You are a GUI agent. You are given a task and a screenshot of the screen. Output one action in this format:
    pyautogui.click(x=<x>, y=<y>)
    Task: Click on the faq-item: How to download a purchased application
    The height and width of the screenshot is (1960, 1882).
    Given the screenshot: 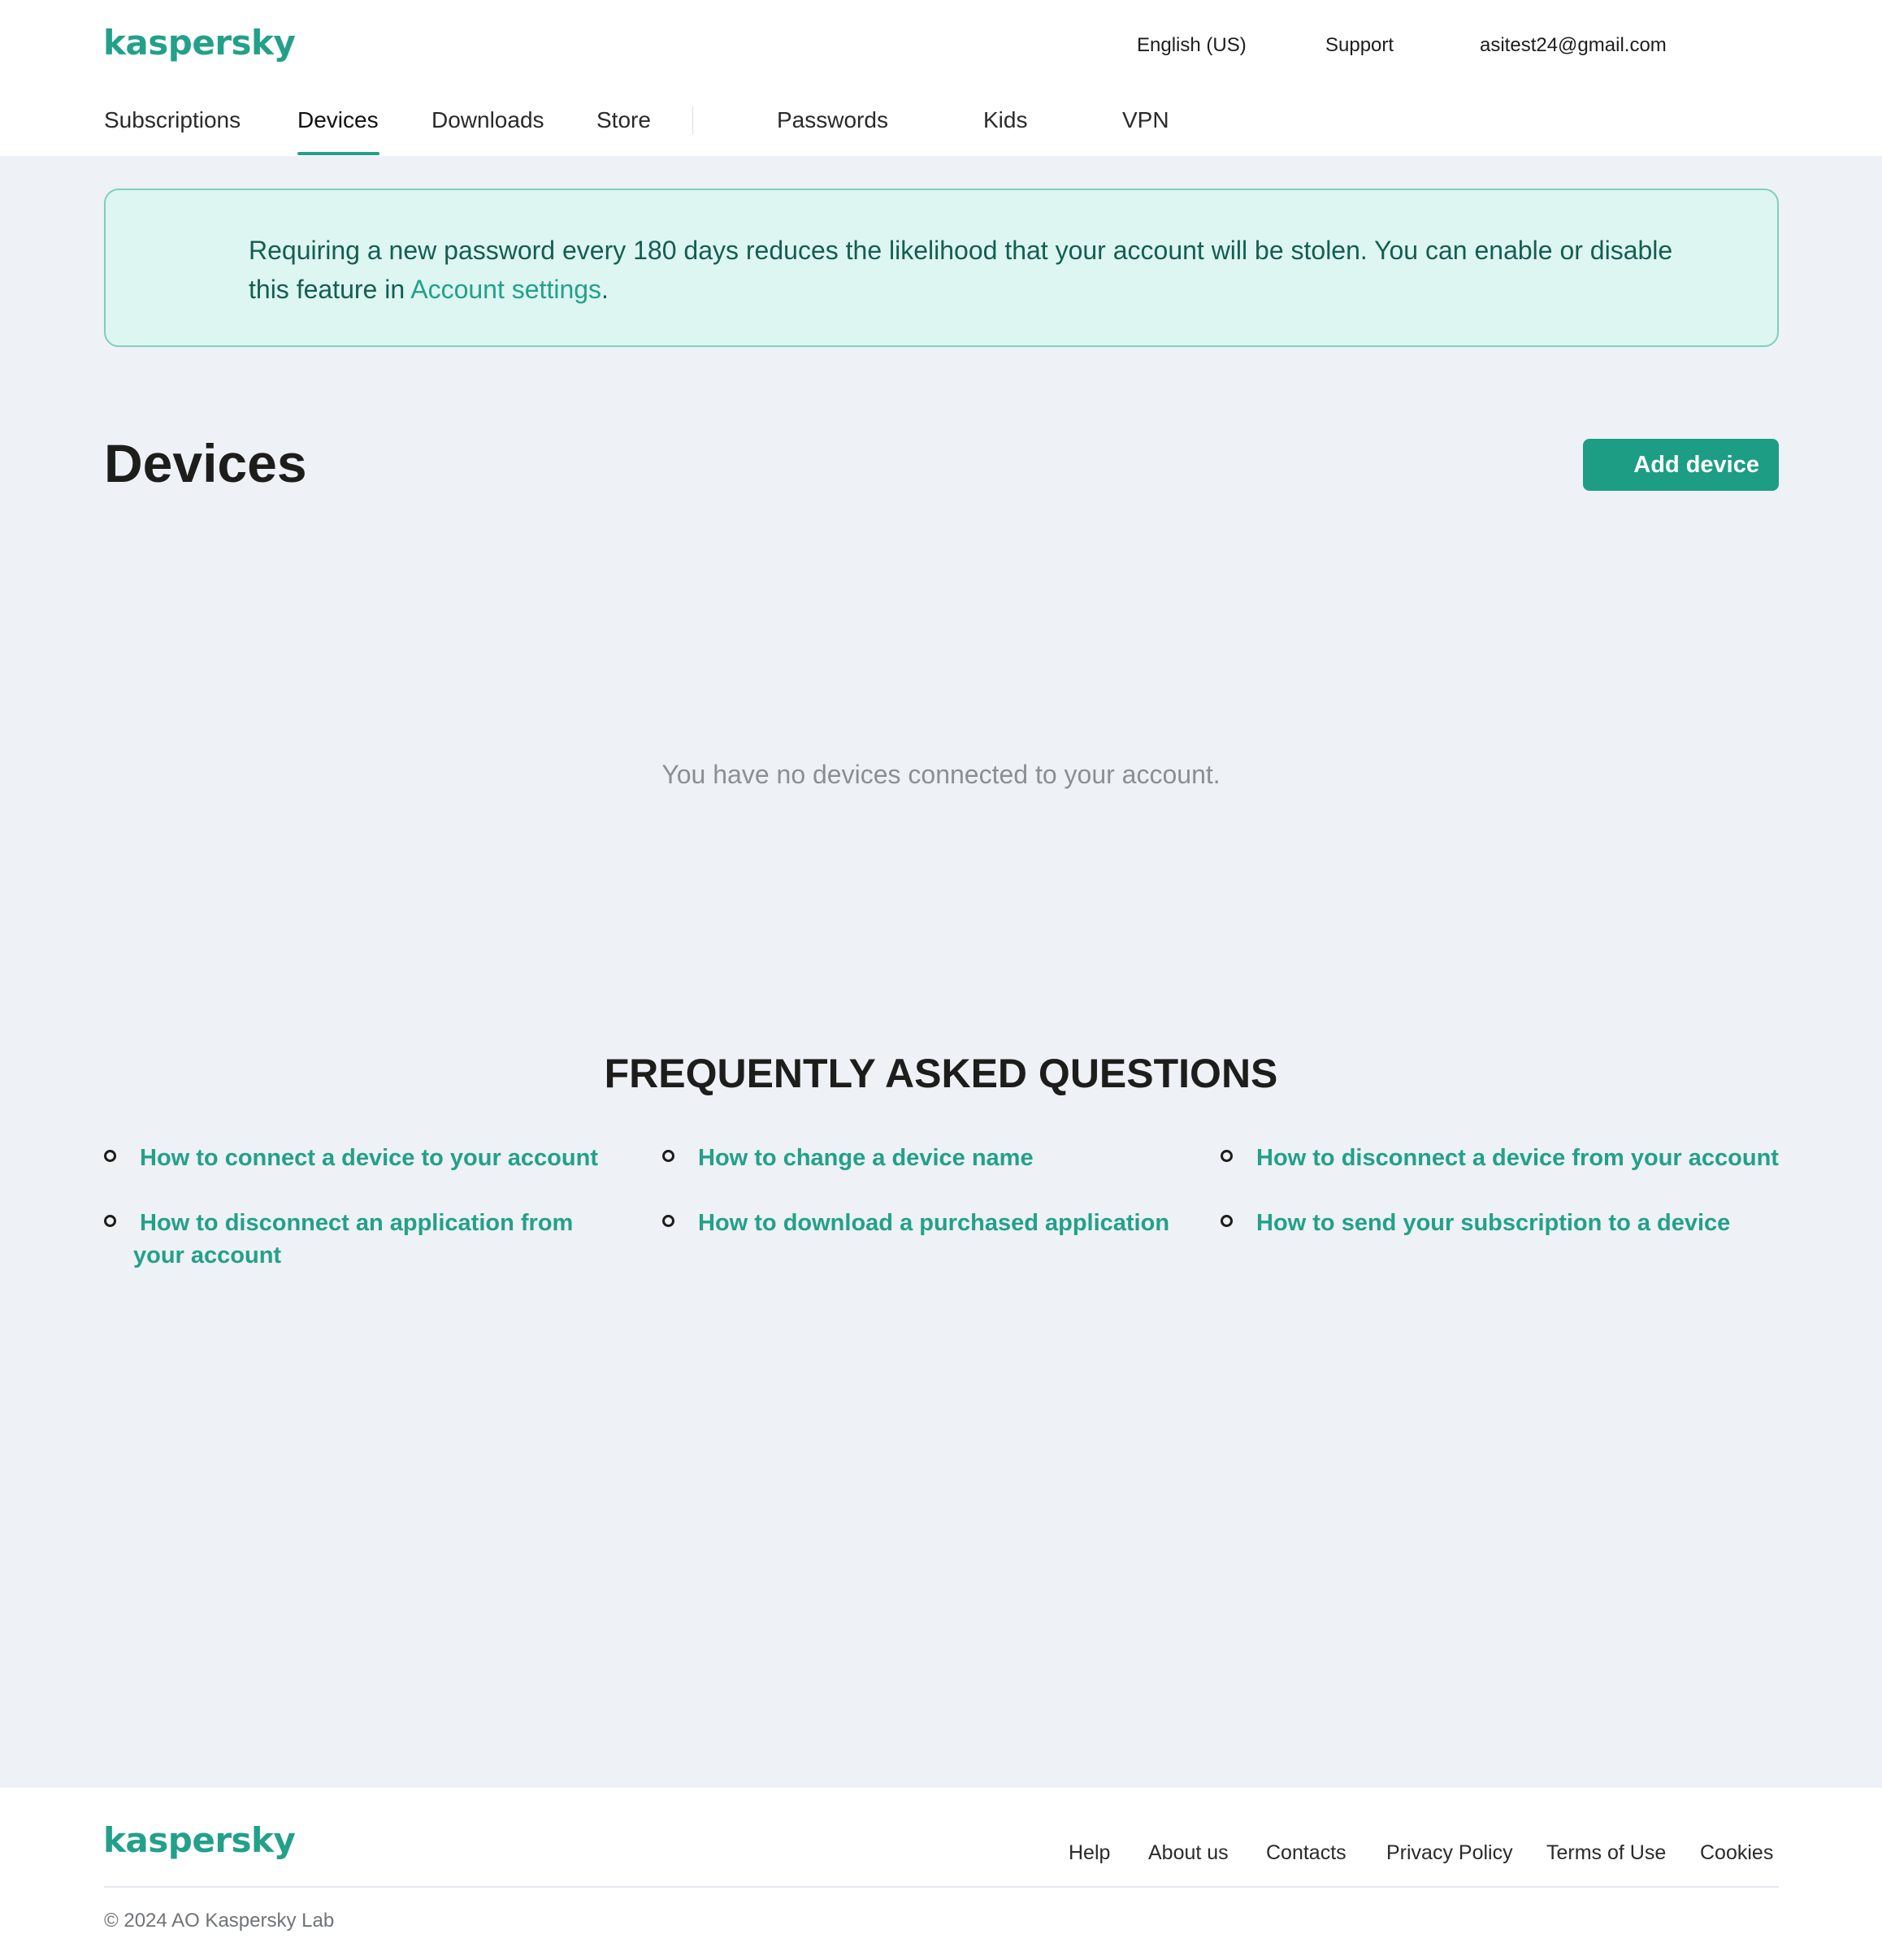 What is the action you would take?
    pyautogui.click(x=942, y=1223)
    